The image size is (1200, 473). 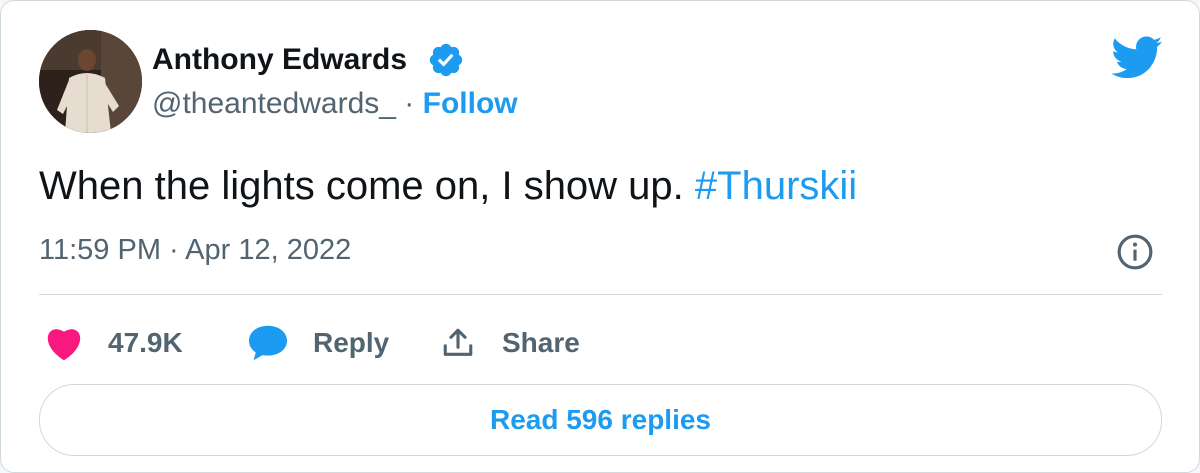 I want to click on heart-icon, so click(x=64, y=345).